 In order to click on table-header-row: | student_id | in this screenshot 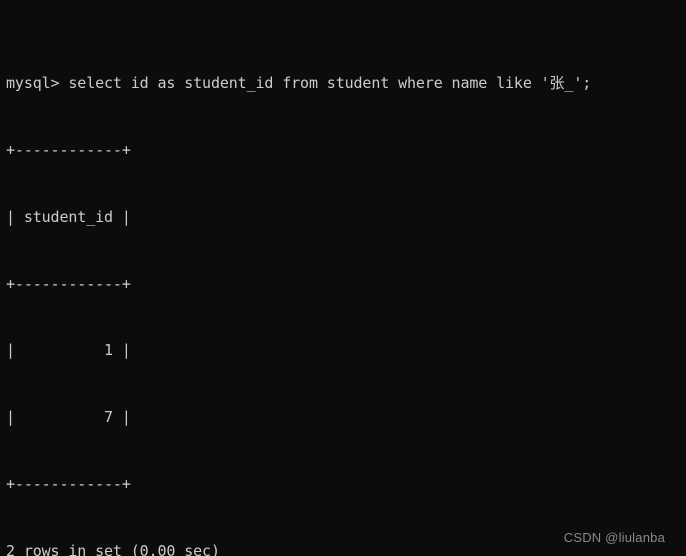, I will do `click(68, 216)`.